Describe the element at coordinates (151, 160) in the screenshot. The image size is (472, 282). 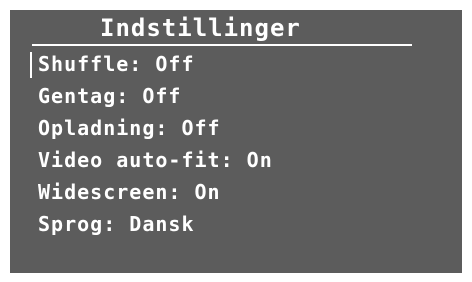
I see `menu-item-video-auto-fit: Video auto-fit: On` at that location.